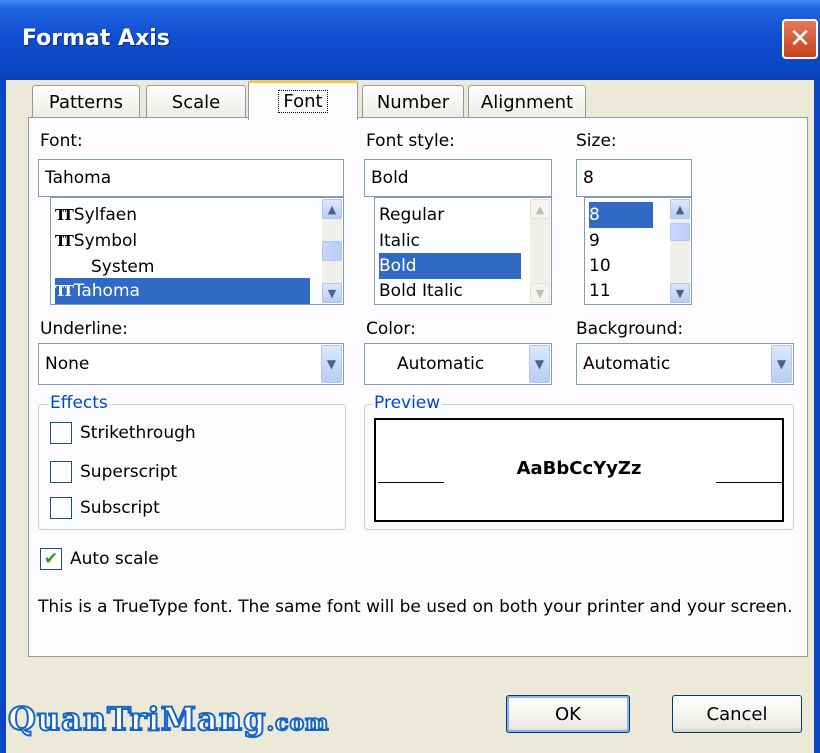 This screenshot has height=753, width=820. Describe the element at coordinates (138, 433) in the screenshot. I see `strikethrough-label: Strikethrough` at that location.